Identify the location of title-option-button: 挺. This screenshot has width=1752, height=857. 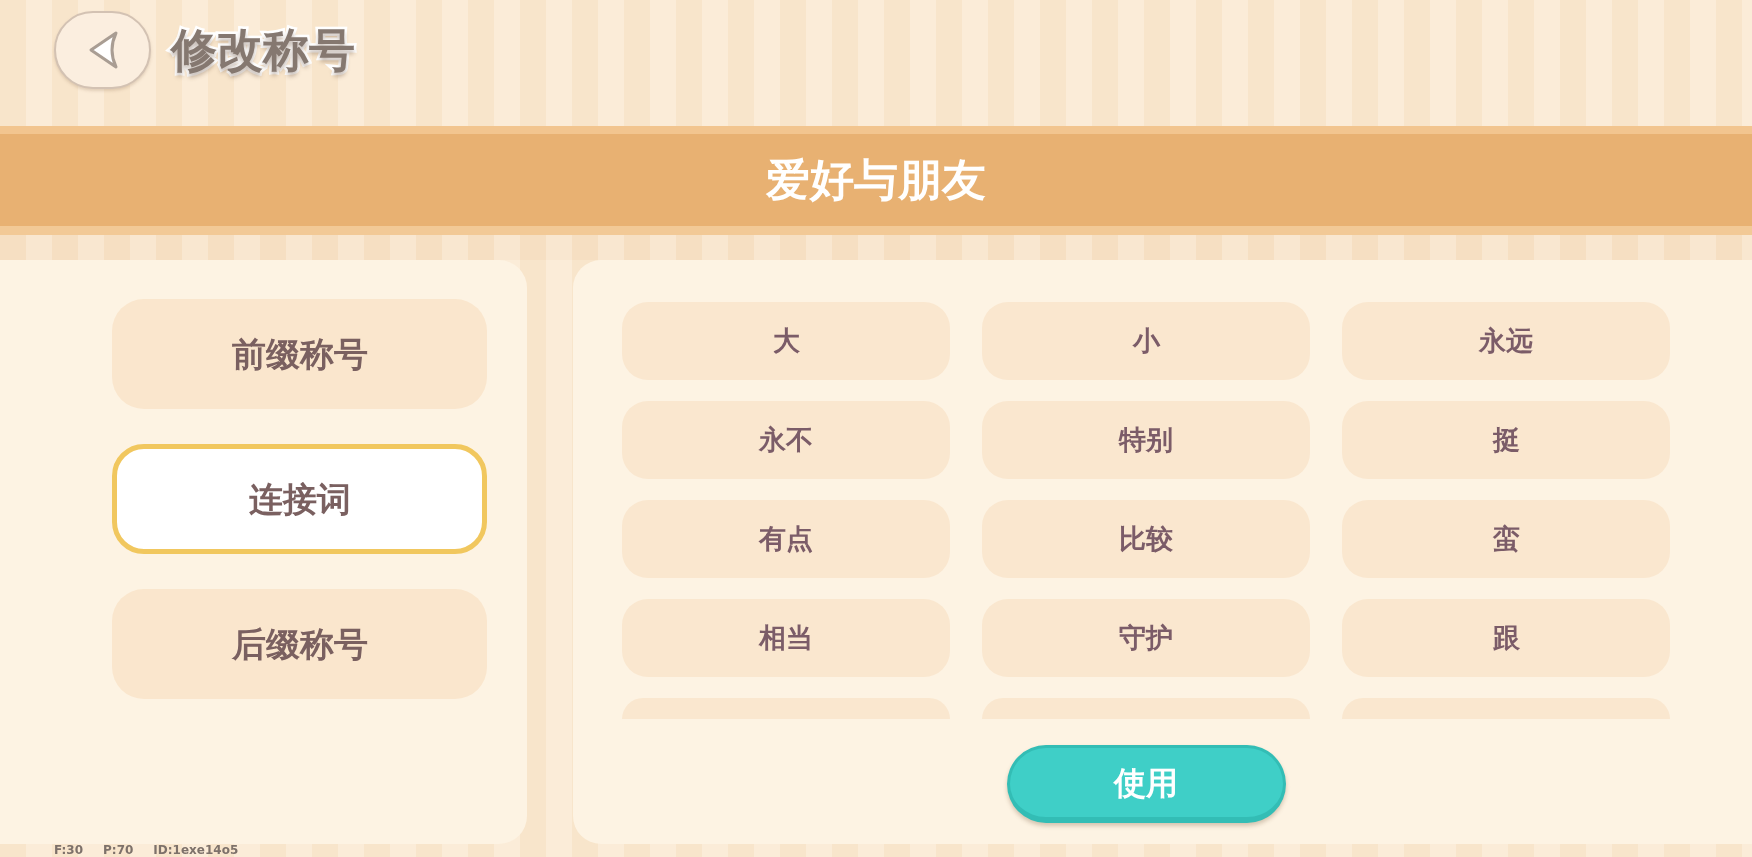
(1506, 440).